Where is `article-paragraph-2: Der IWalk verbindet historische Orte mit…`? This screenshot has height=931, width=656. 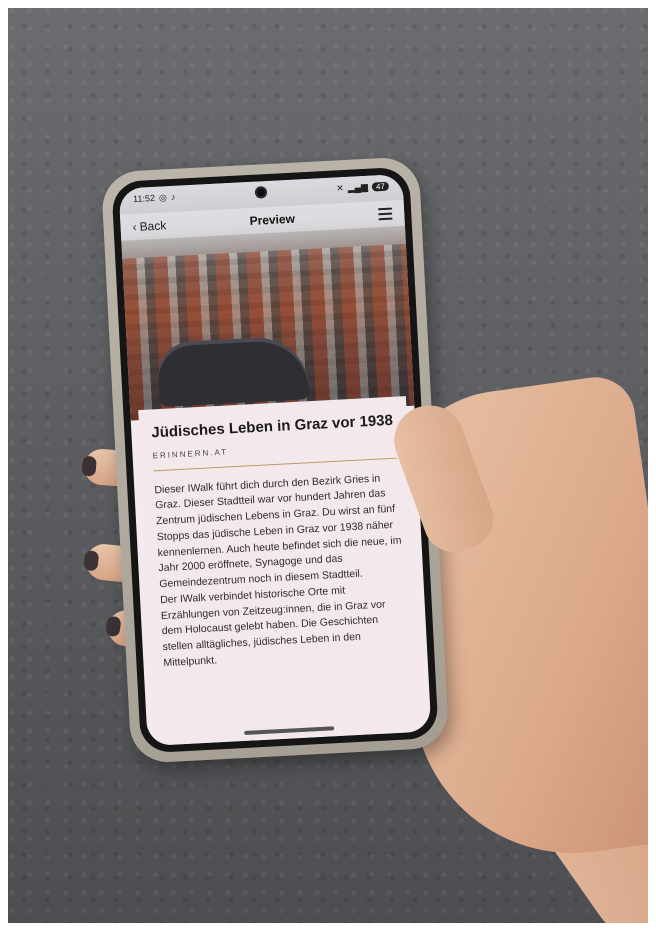 article-paragraph-2: Der IWalk verbindet historische Orte mit… is located at coordinates (272, 626).